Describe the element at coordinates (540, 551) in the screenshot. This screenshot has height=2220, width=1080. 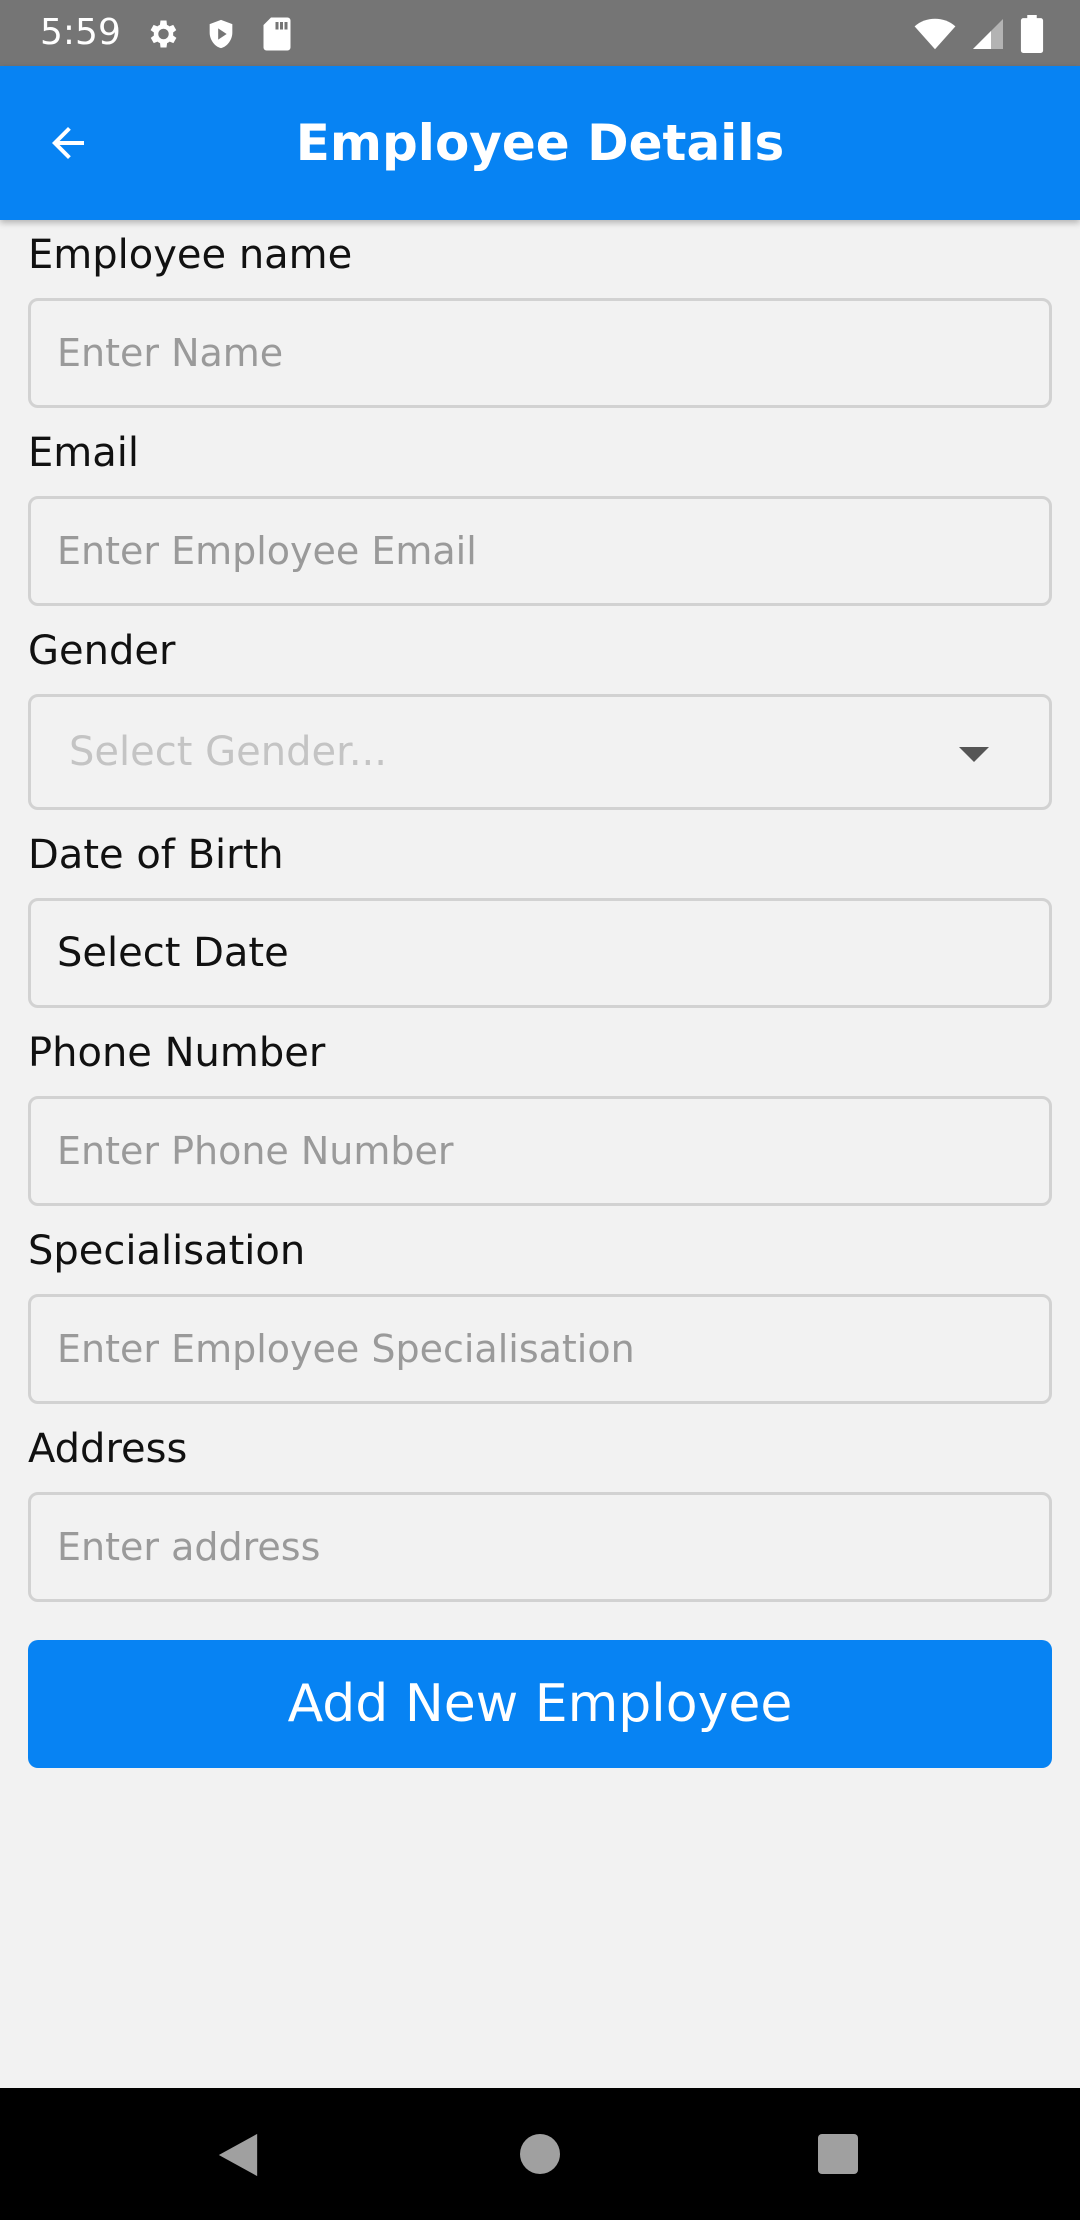
I see `email-input` at that location.